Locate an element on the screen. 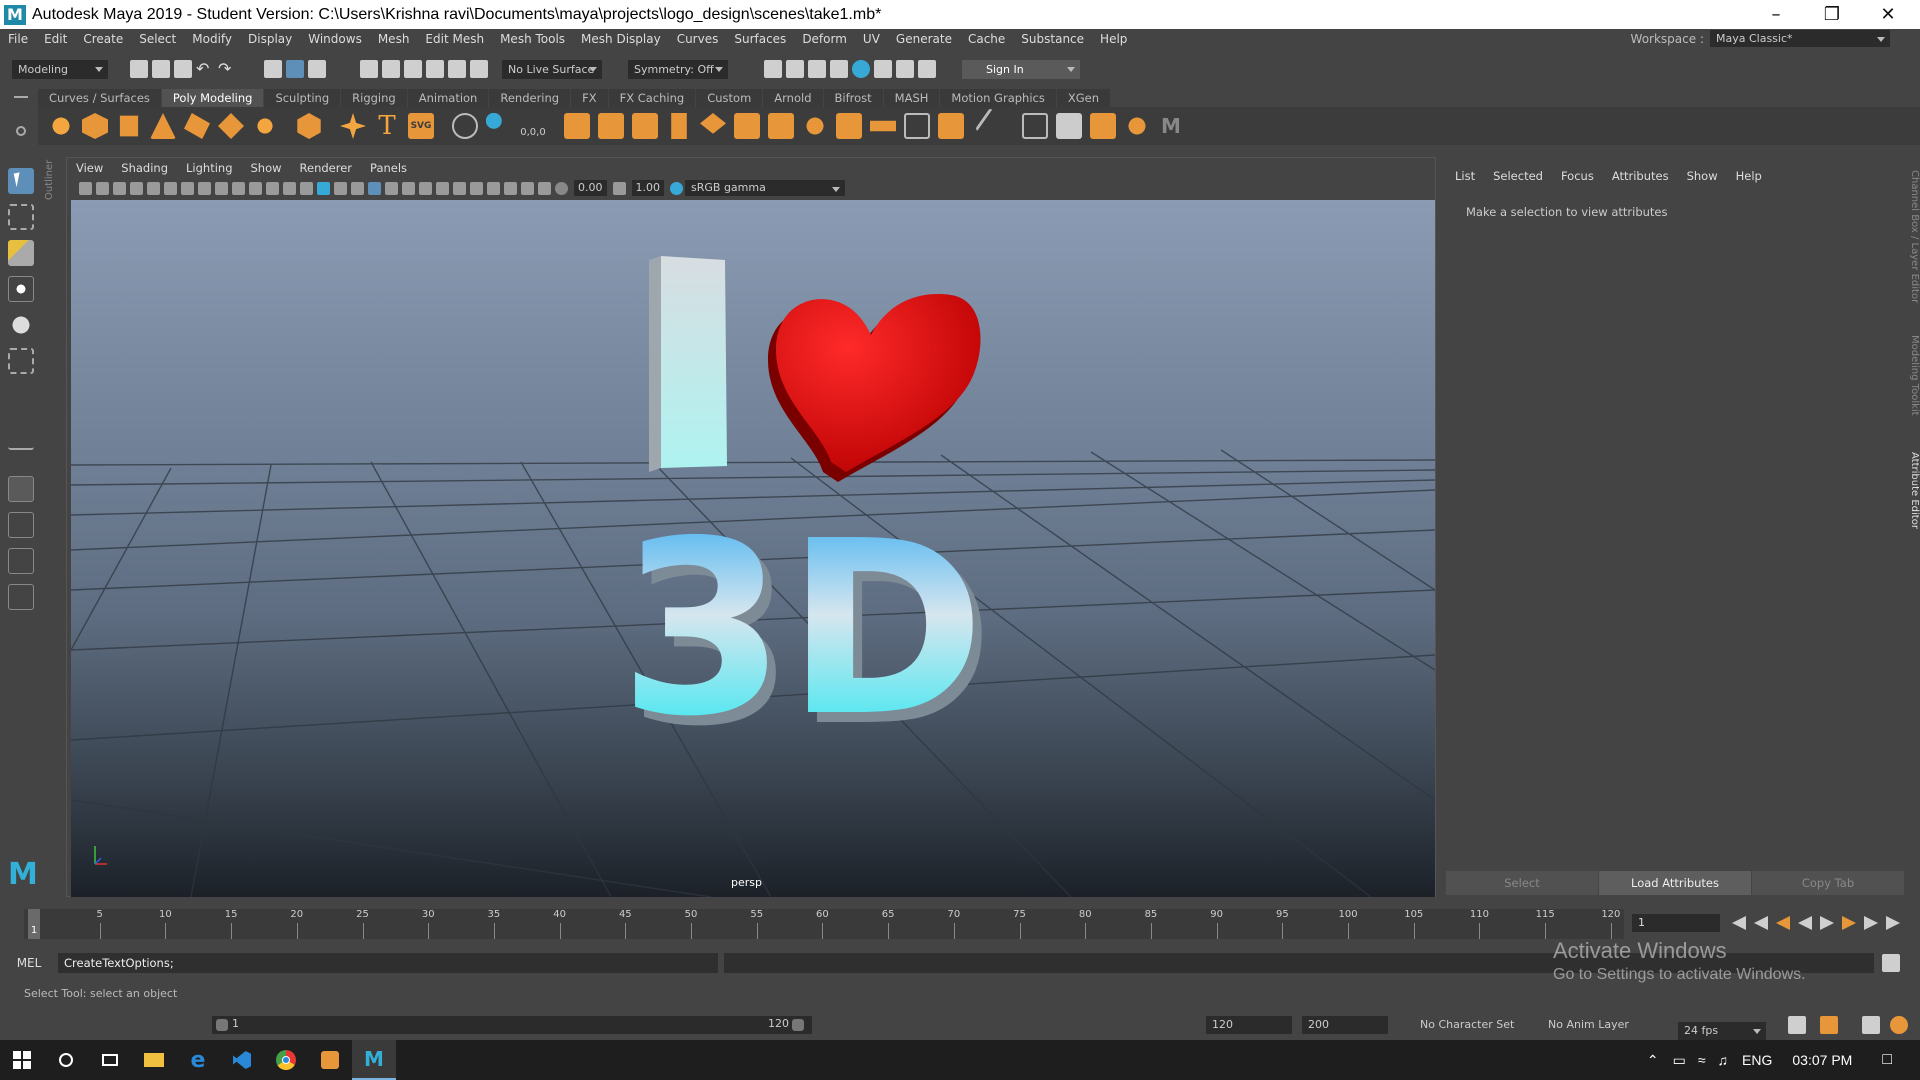  single-perspective-layout-icon is located at coordinates (21, 489).